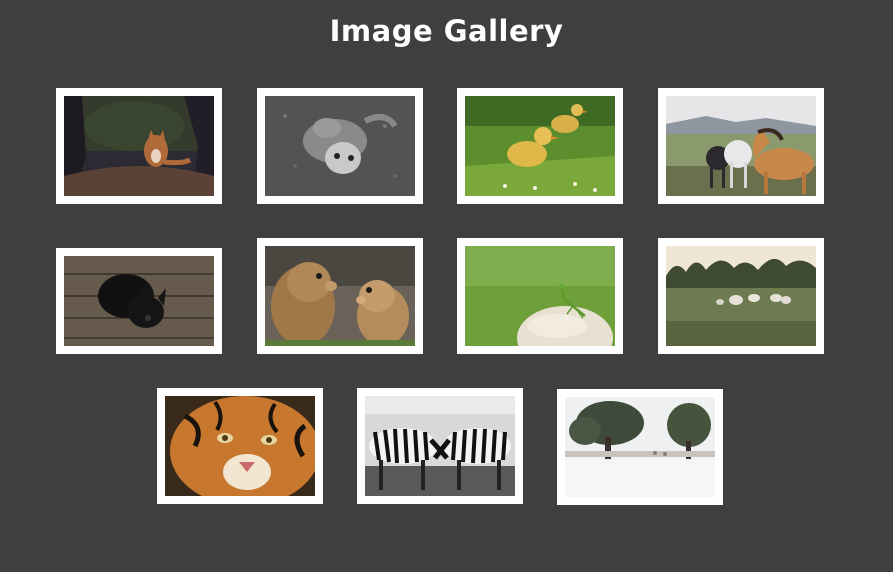 This screenshot has height=572, width=893. I want to click on gallery-item-puppy, so click(139, 301).